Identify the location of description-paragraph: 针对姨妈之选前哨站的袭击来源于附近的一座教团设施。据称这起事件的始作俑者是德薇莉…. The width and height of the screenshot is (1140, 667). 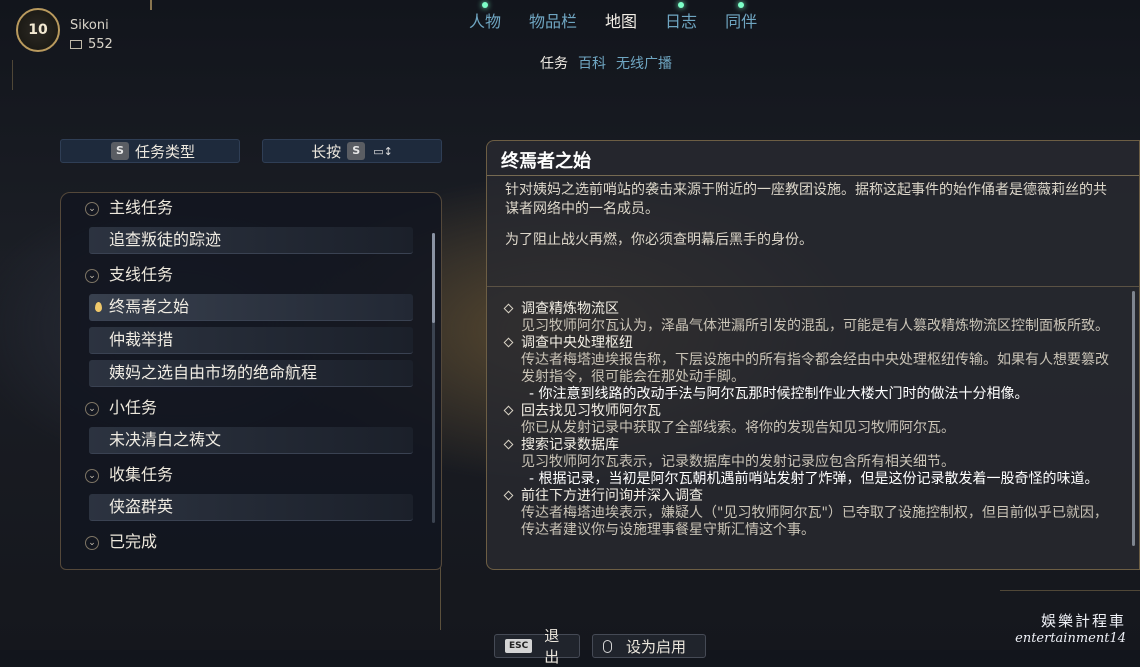
(806, 199).